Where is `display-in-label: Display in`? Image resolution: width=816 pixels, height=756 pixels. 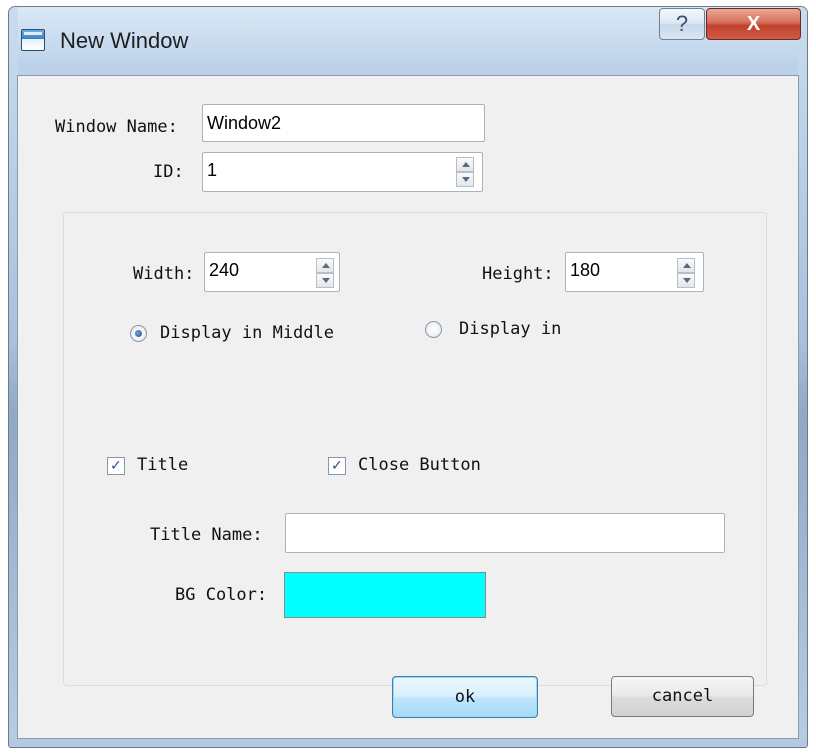
display-in-label: Display in is located at coordinates (510, 329).